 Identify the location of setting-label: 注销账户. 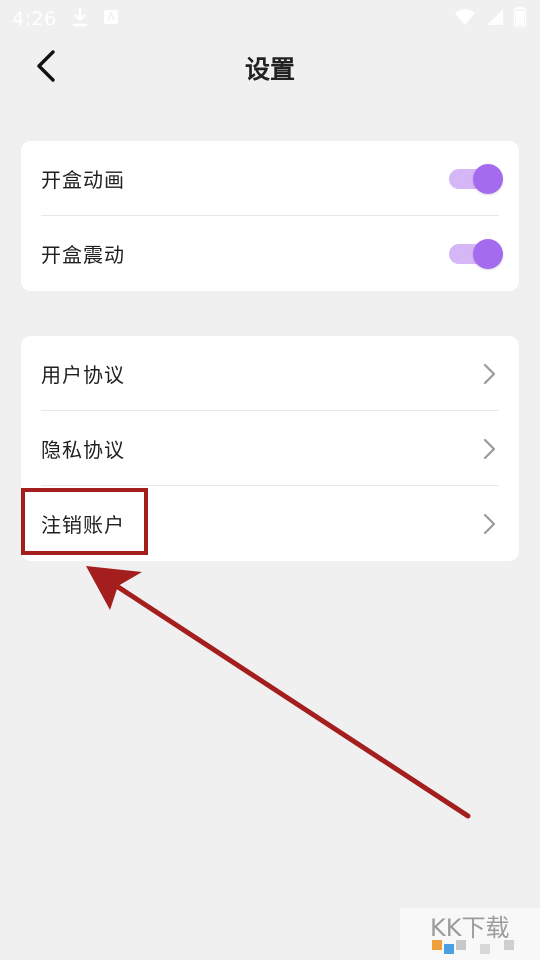
(83, 525).